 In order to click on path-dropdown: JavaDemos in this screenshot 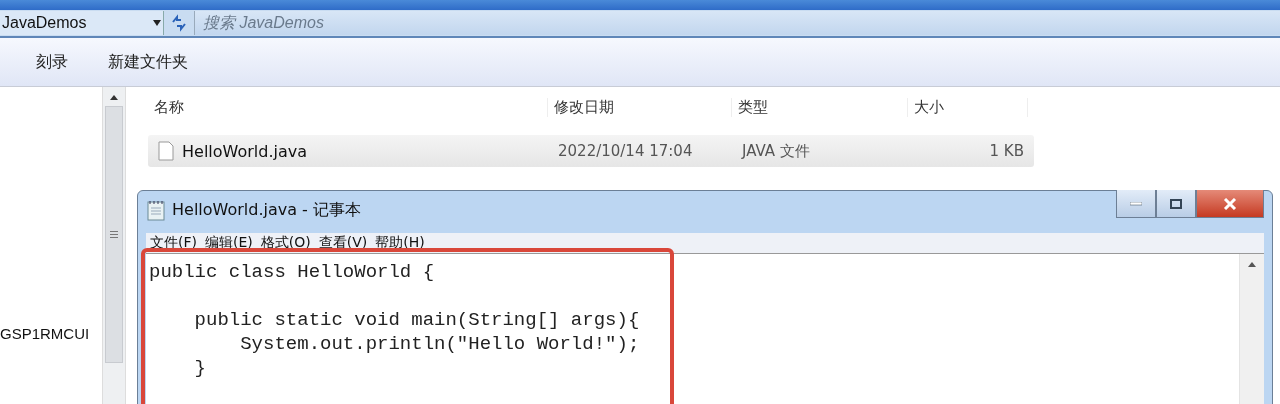, I will do `click(82, 23)`.